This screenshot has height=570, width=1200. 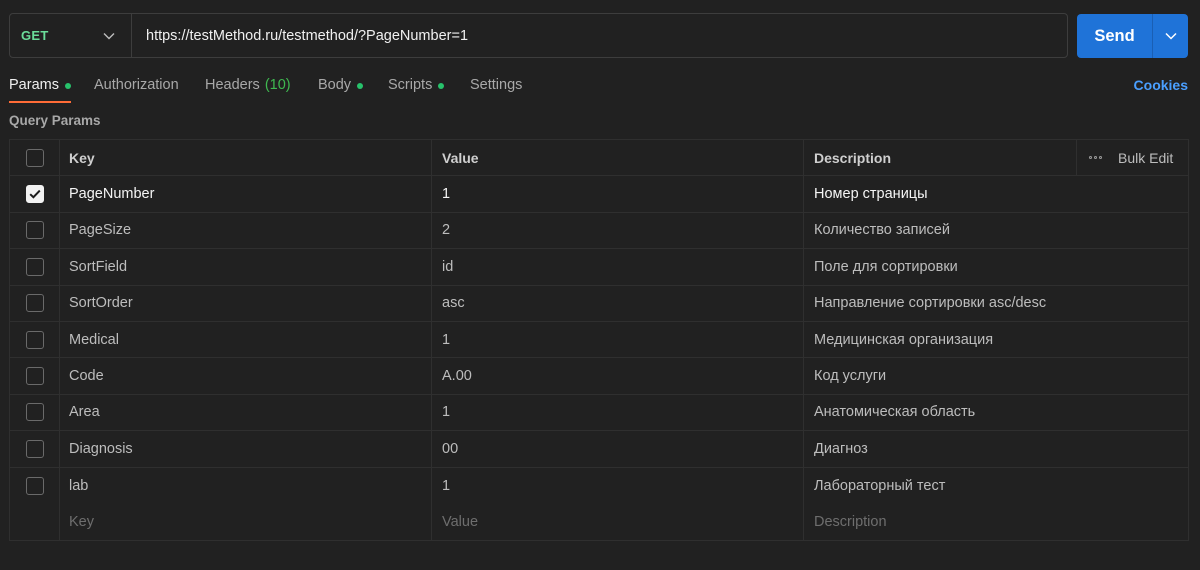 What do you see at coordinates (996, 448) in the screenshot?
I see `param-description: Диагноз` at bounding box center [996, 448].